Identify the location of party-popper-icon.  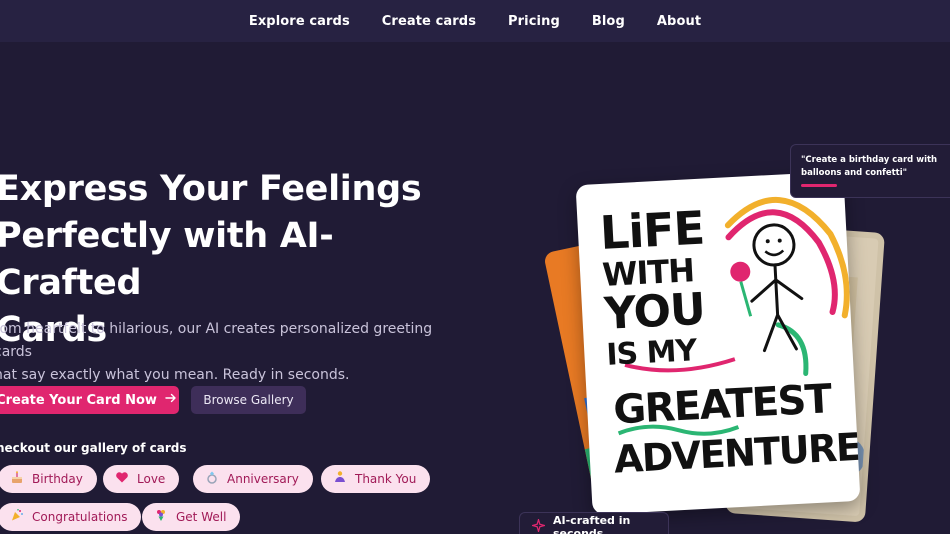
(17, 517).